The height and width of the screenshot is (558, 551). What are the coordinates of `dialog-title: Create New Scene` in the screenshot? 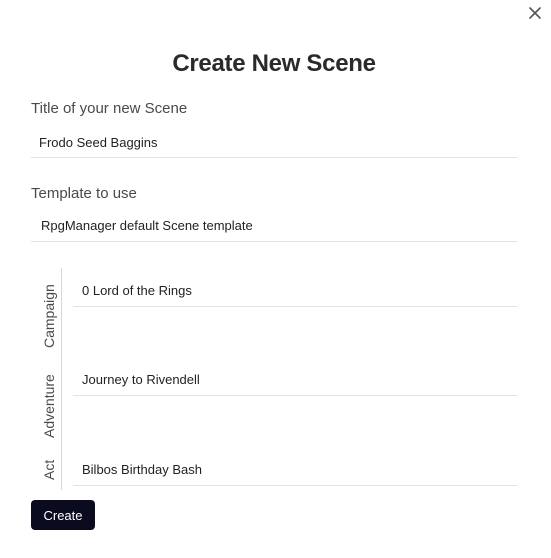 It's located at (274, 63).